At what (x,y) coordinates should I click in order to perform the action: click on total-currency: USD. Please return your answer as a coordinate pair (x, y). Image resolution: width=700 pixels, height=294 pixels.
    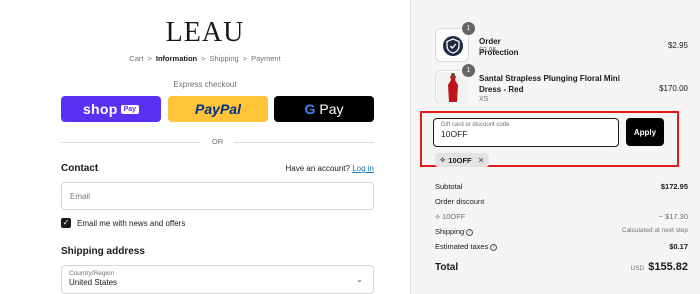
    Looking at the image, I should click on (637, 268).